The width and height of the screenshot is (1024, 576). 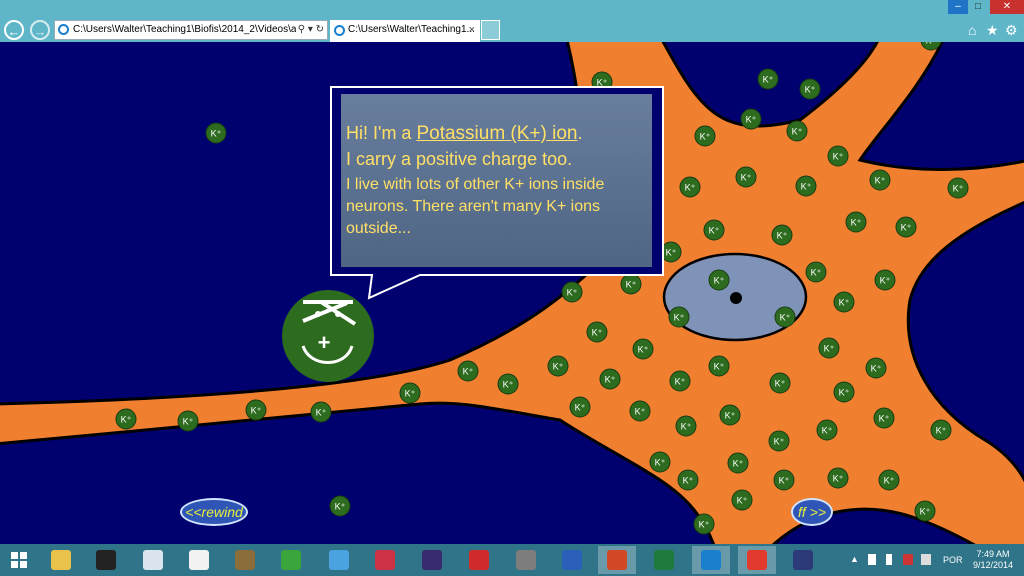 I want to click on taskbar-start-button, so click(x=19, y=560).